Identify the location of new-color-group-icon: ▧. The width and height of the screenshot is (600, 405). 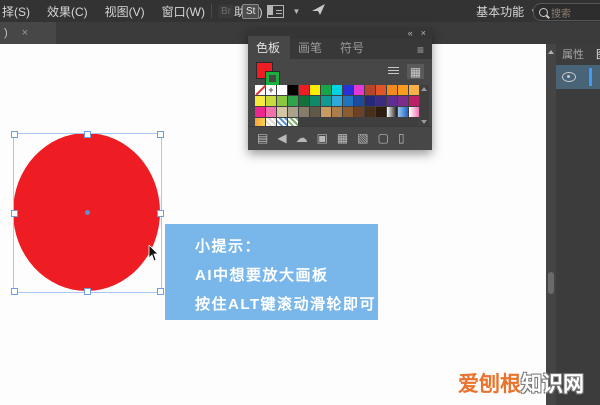
(362, 138).